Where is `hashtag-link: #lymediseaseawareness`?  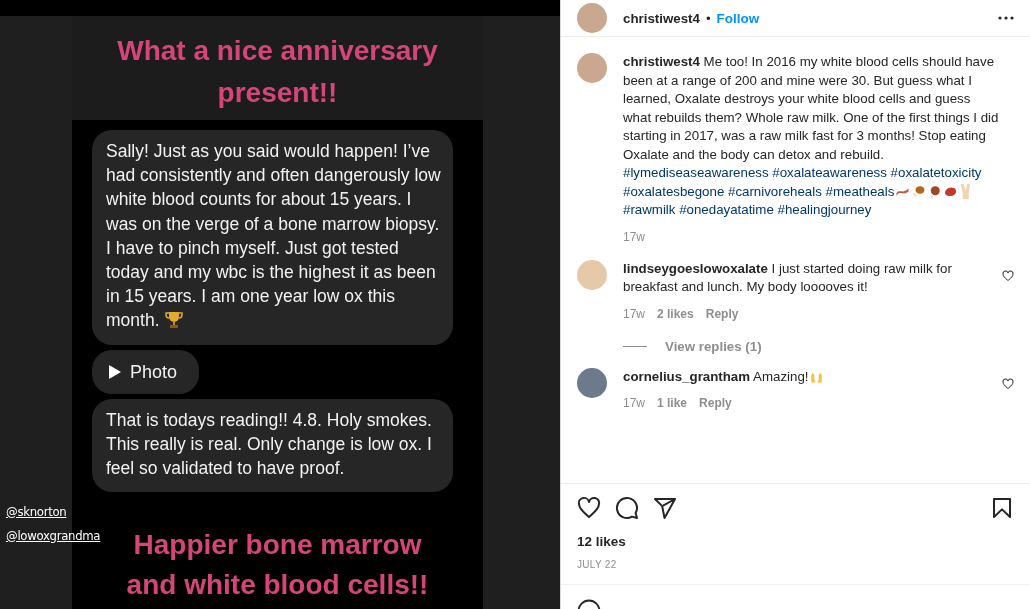 hashtag-link: #lymediseaseawareness is located at coordinates (696, 172).